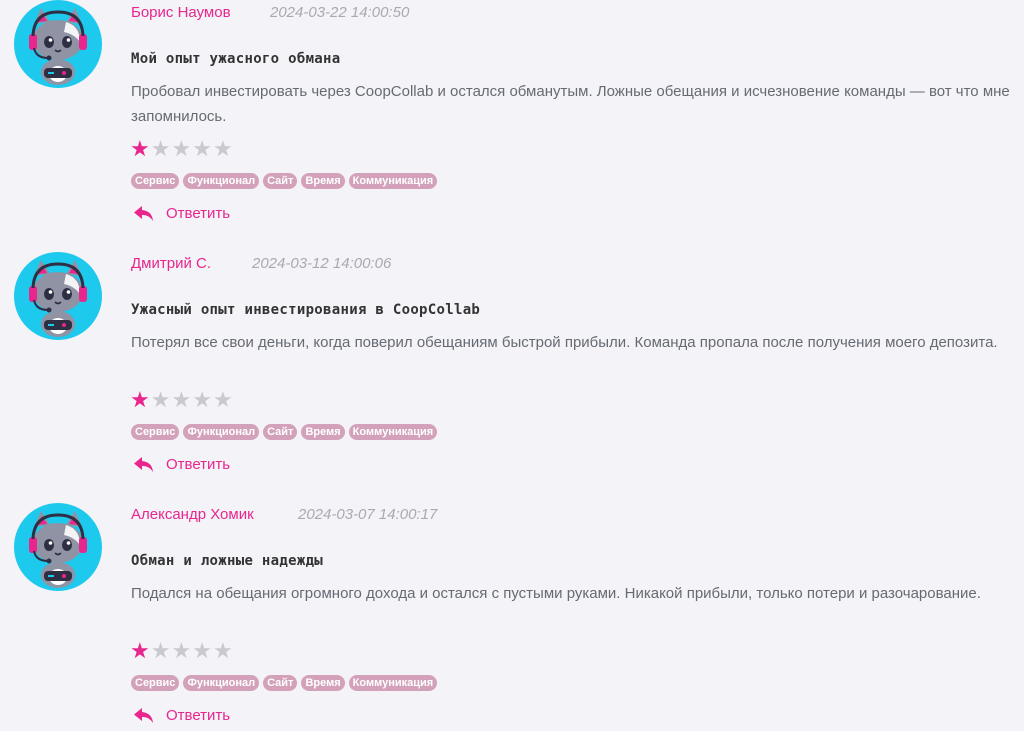 The image size is (1024, 731). I want to click on review-author: Дмитрий С., so click(171, 263).